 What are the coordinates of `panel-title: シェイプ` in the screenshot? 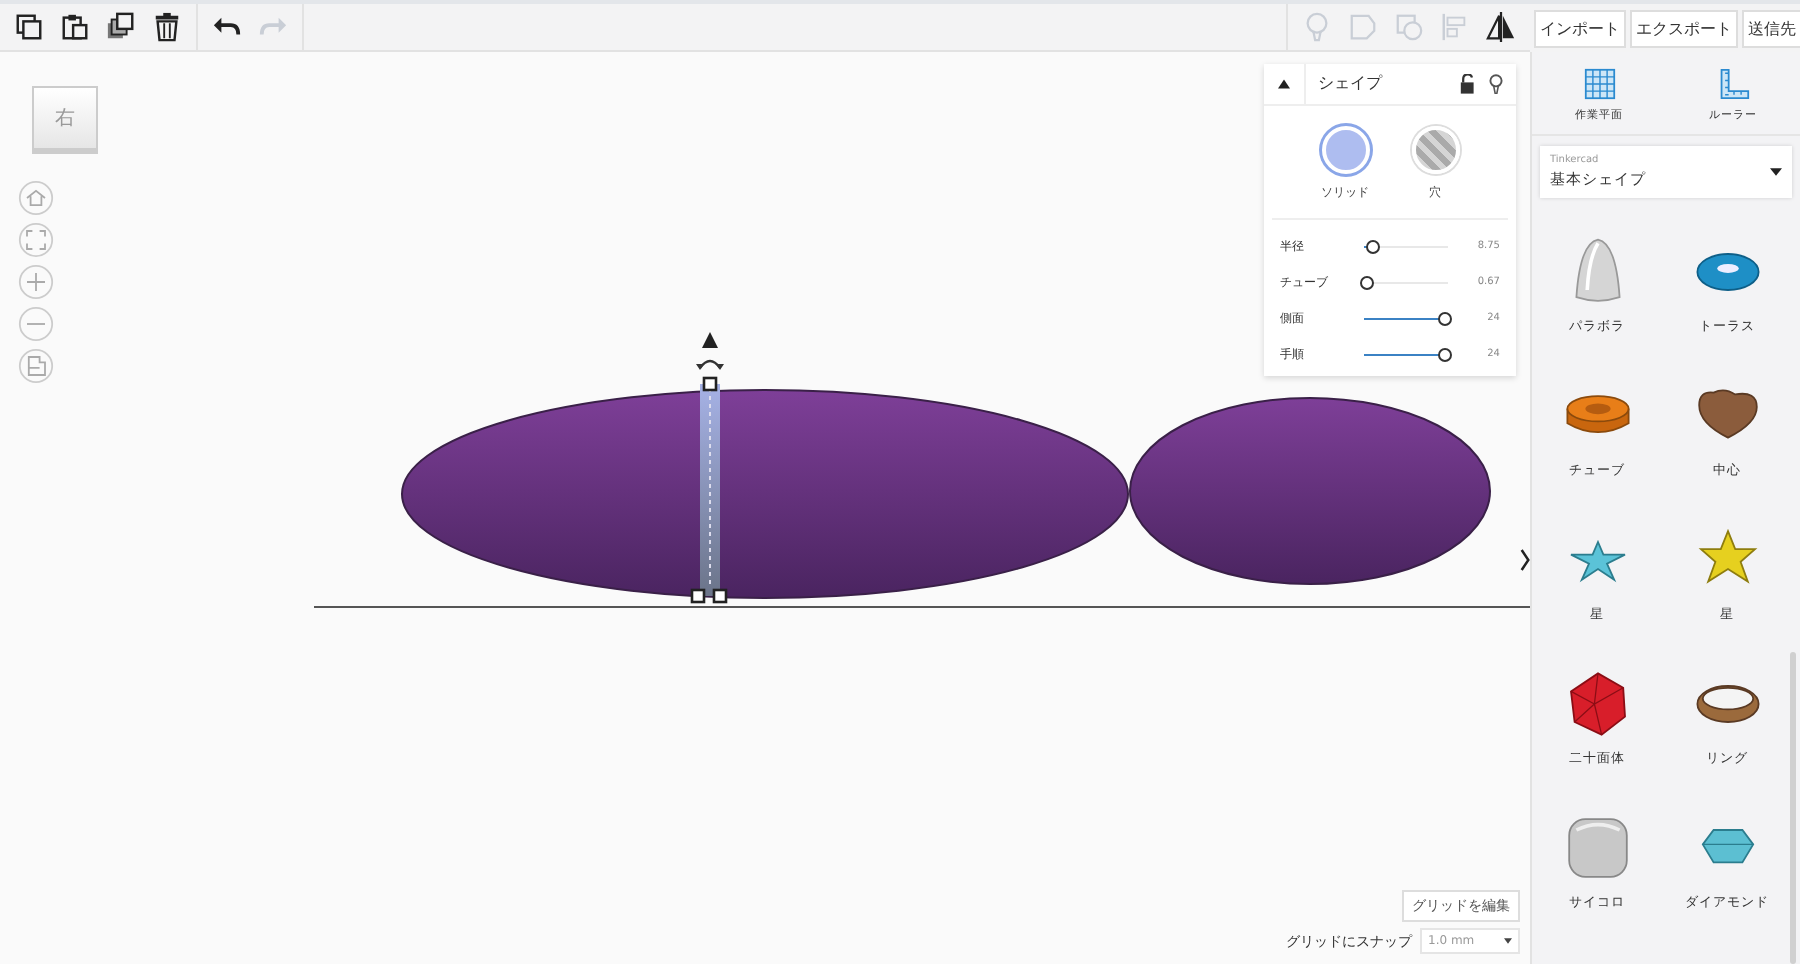 It's located at (1376, 84).